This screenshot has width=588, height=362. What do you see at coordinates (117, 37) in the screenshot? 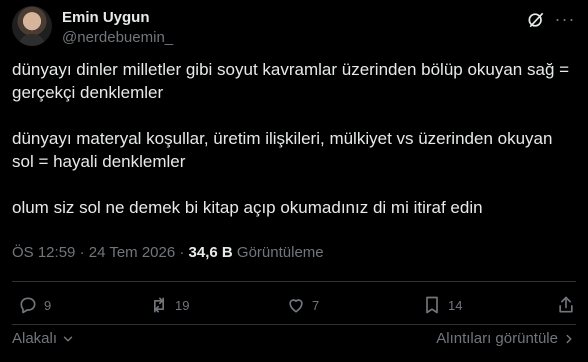
I see `author-handle: @nerdebuemin_` at bounding box center [117, 37].